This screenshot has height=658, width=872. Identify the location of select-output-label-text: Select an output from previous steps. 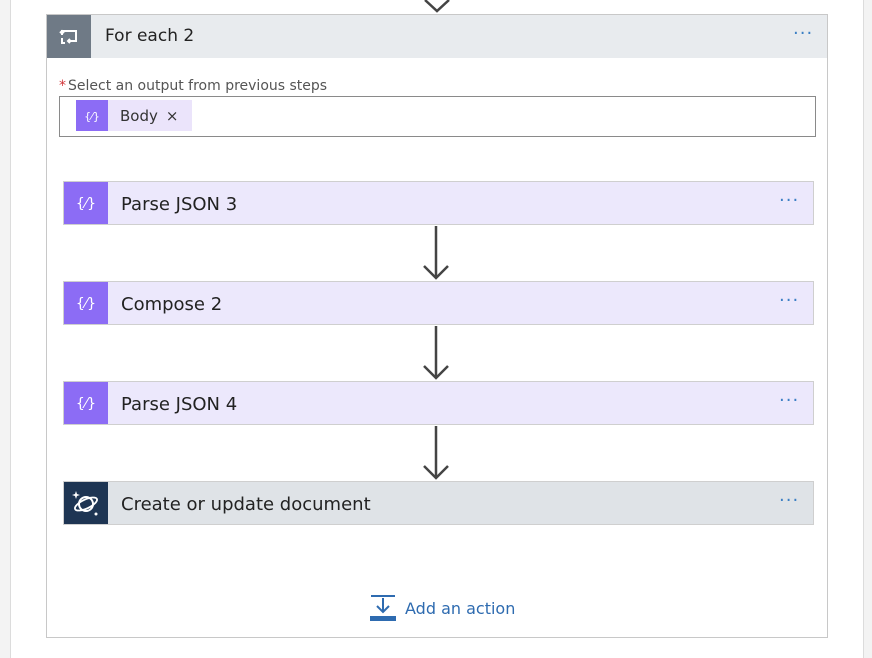
(198, 86).